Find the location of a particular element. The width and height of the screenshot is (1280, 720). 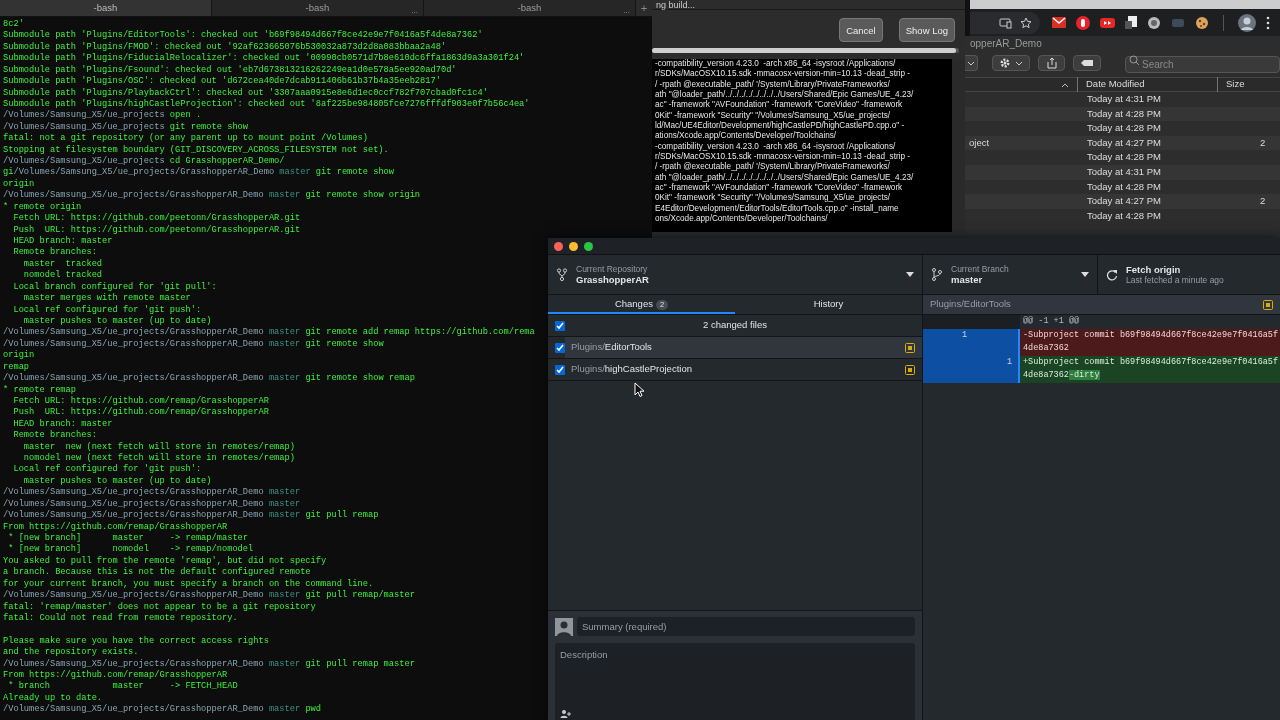

terminal-line: /Volumes/Samsung_X5/ue_projects git remote show is located at coordinates (126, 127).